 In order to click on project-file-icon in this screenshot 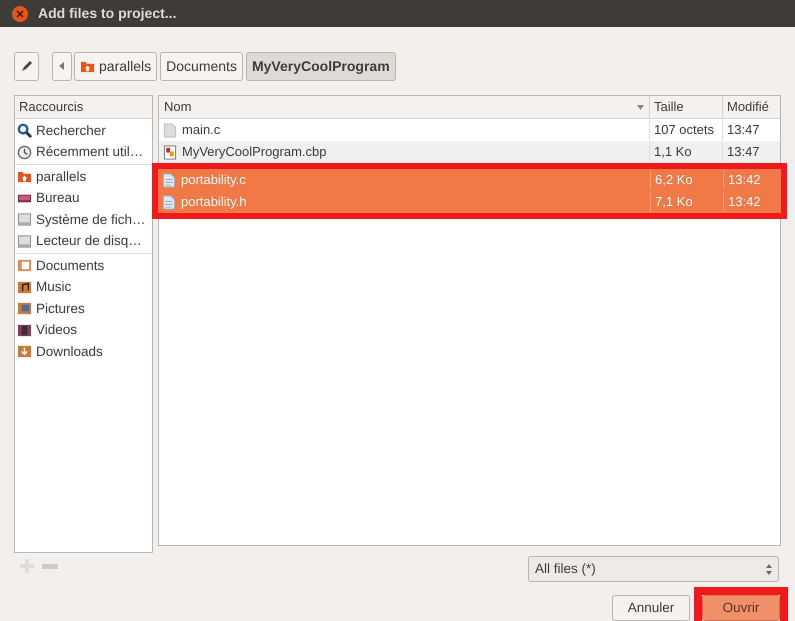, I will do `click(170, 152)`.